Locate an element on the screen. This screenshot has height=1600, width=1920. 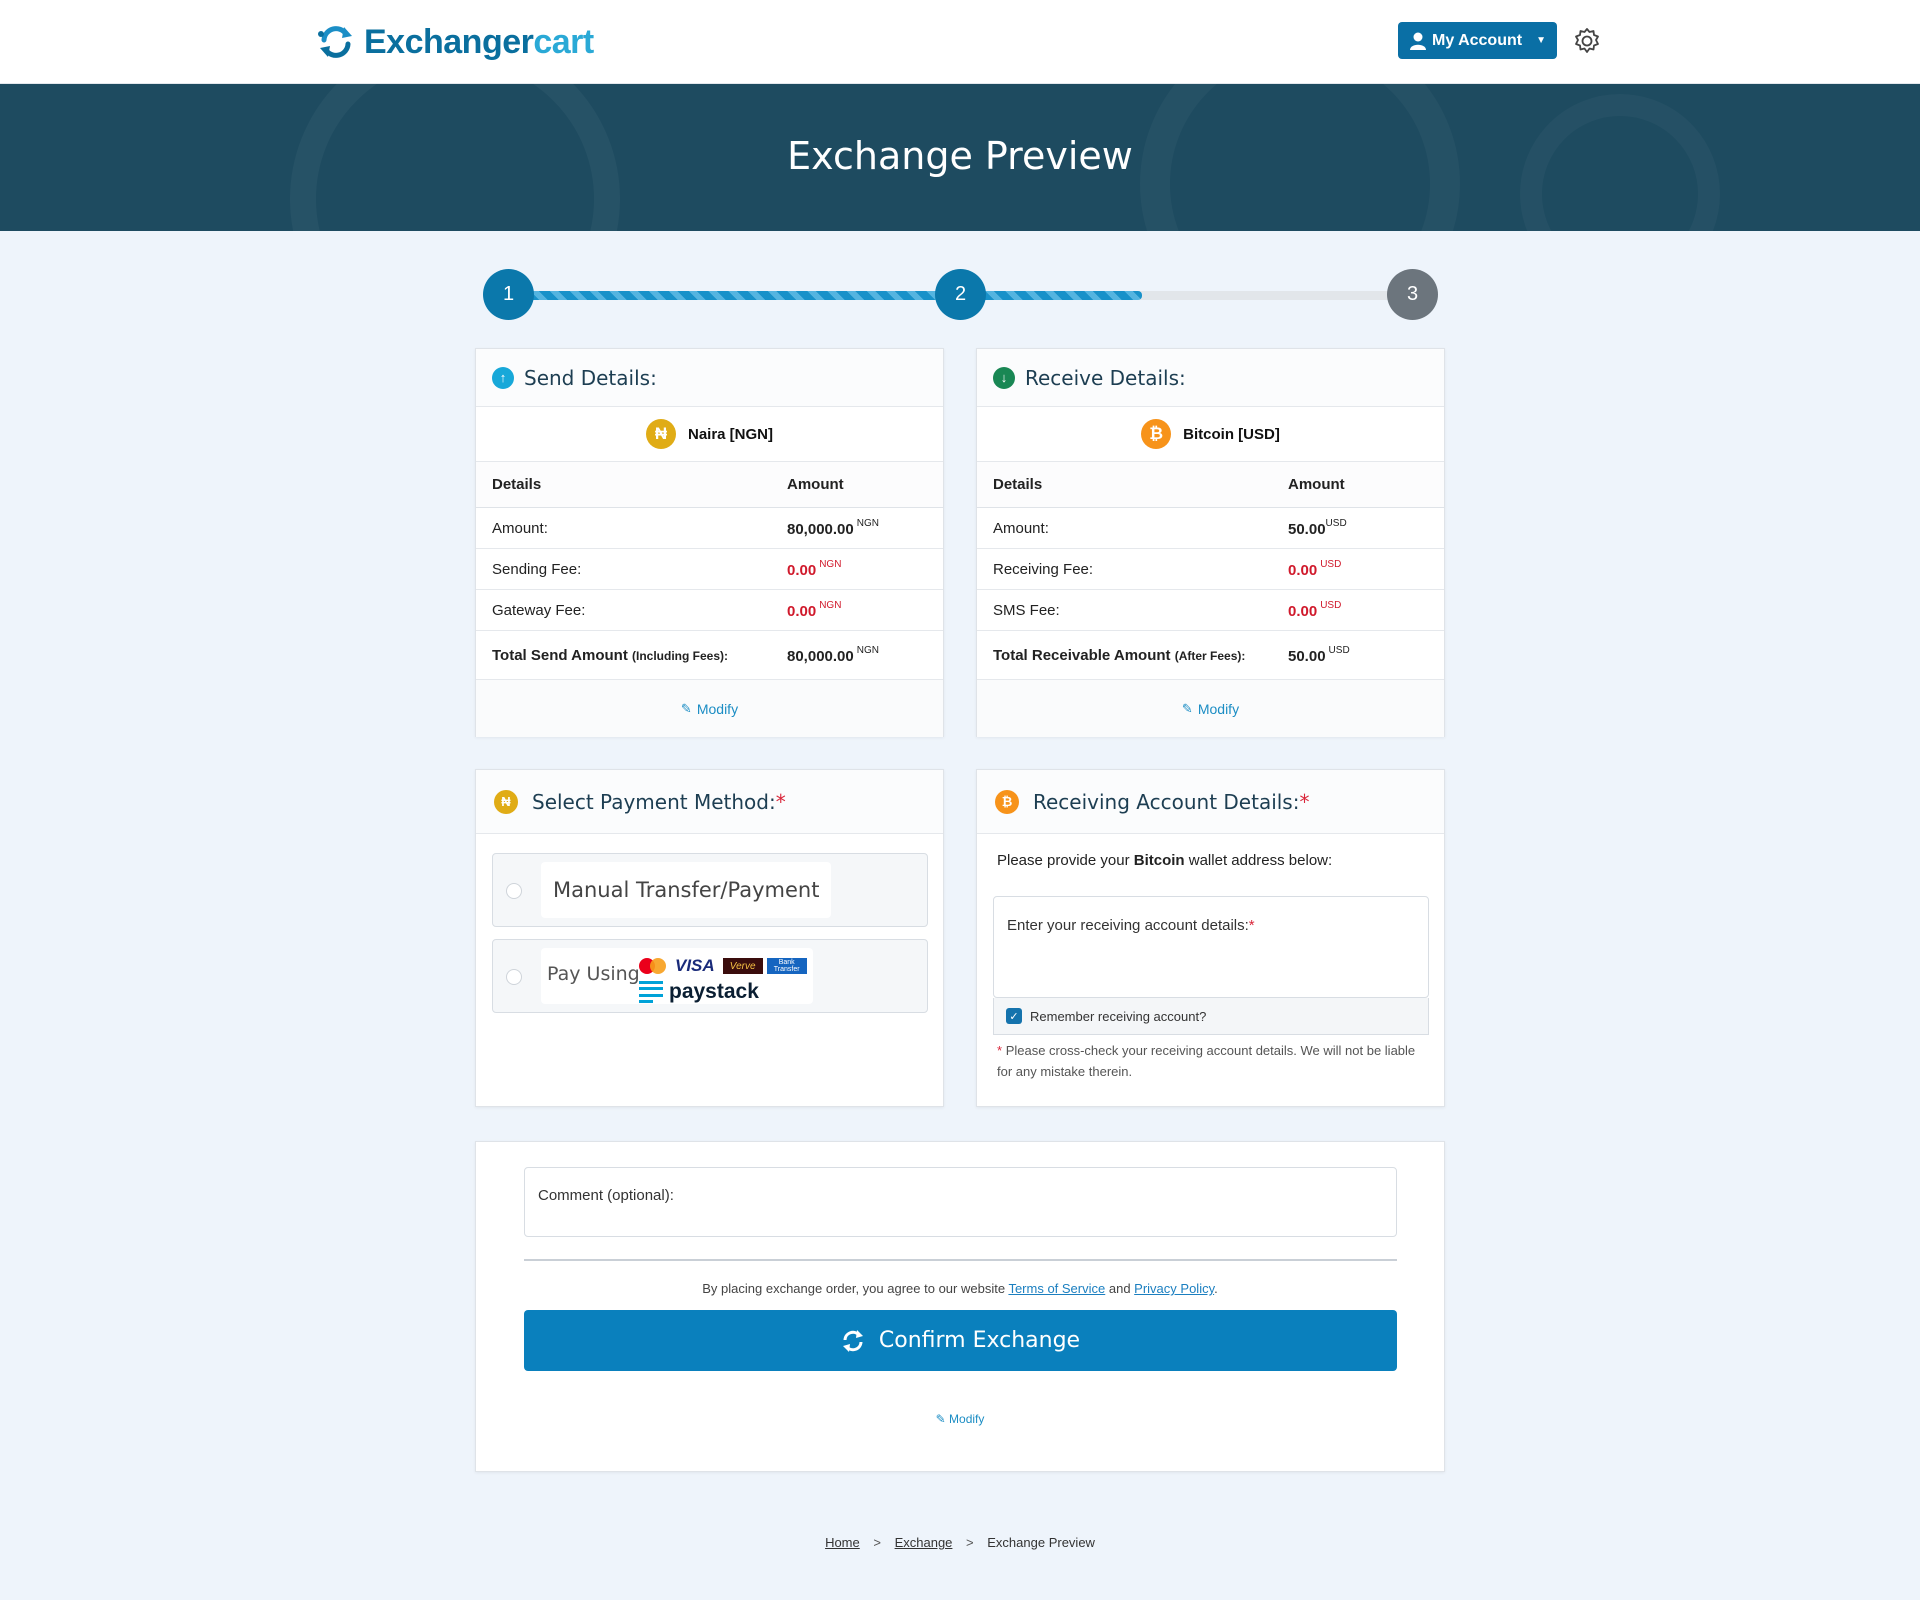
breadcrumb-home: Home is located at coordinates (842, 1542).